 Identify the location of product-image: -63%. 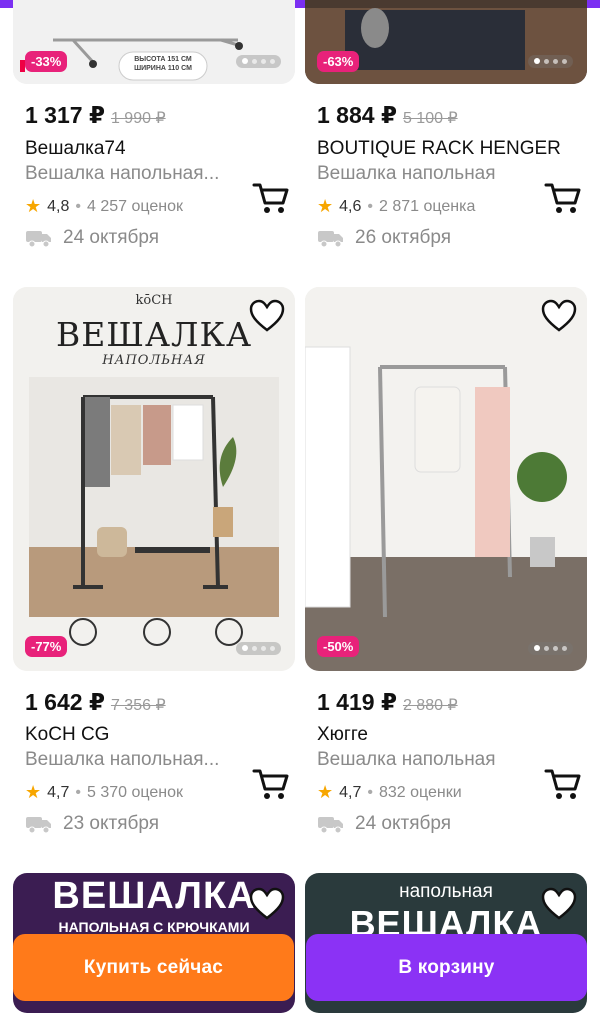
(446, 42).